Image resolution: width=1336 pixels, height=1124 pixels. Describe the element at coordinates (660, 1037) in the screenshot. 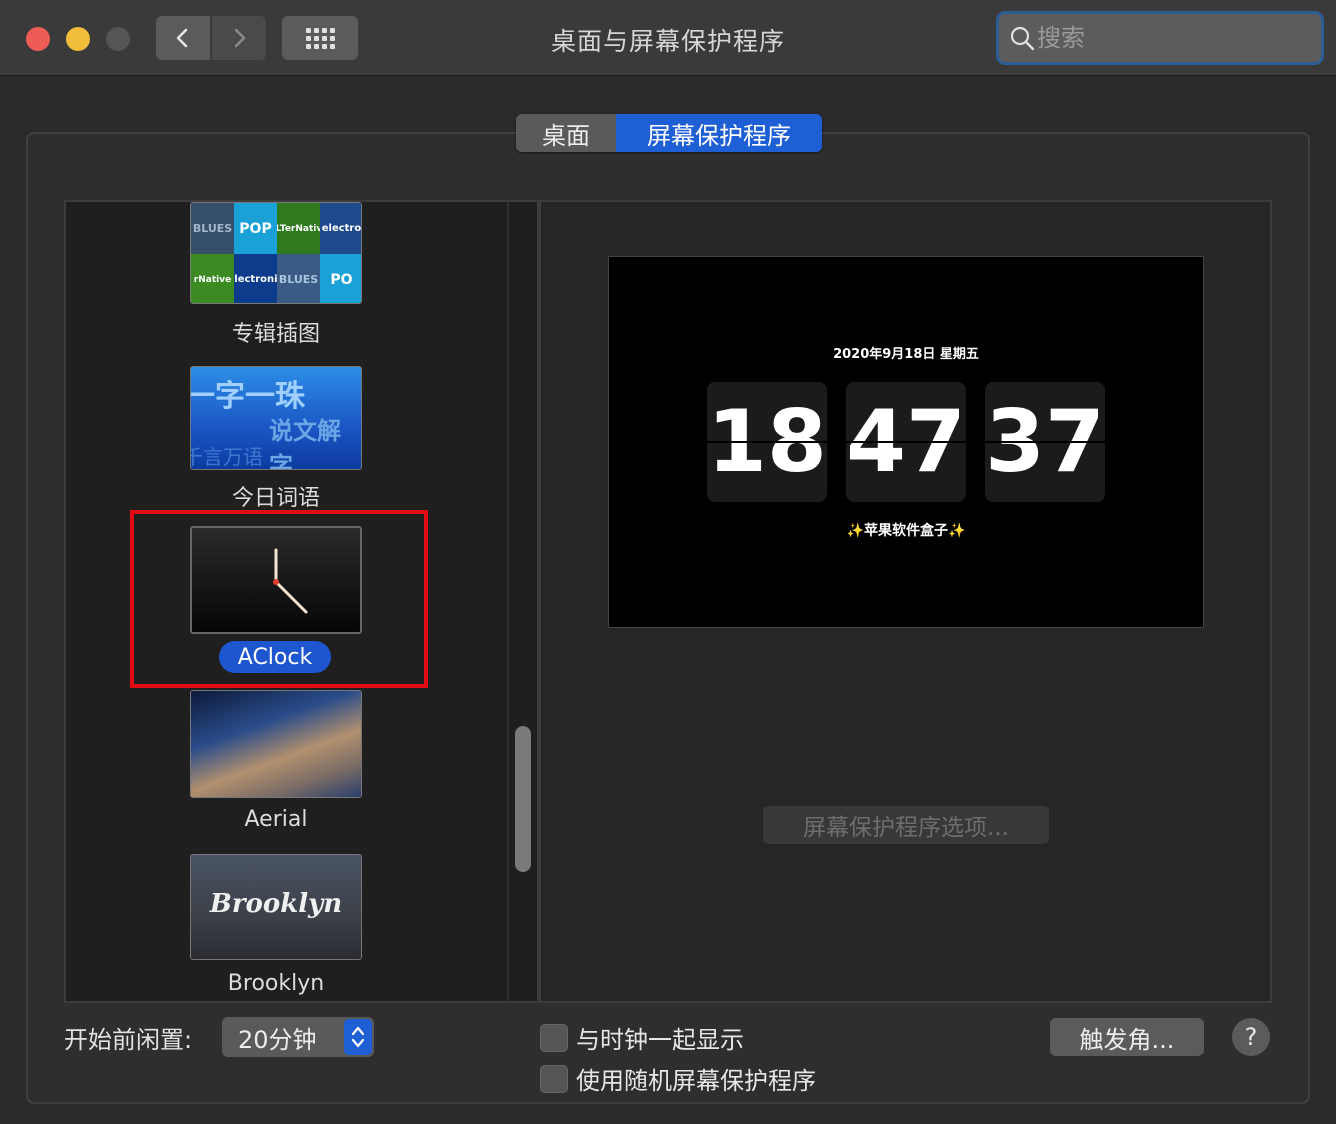

I see `show-with-clock-label: 与时钟一起显示` at that location.